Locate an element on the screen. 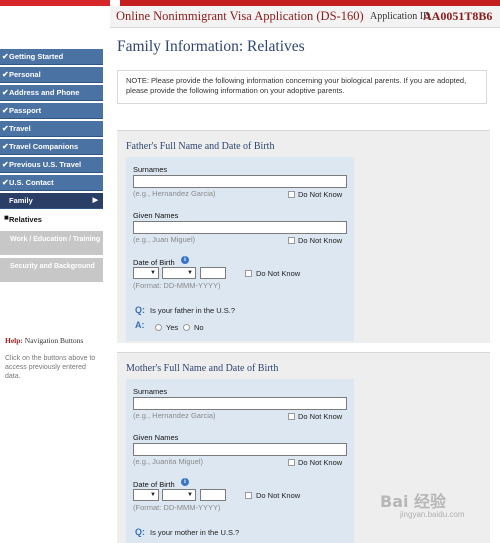  father-dob-do-not-know-checkbox is located at coordinates (248, 273).